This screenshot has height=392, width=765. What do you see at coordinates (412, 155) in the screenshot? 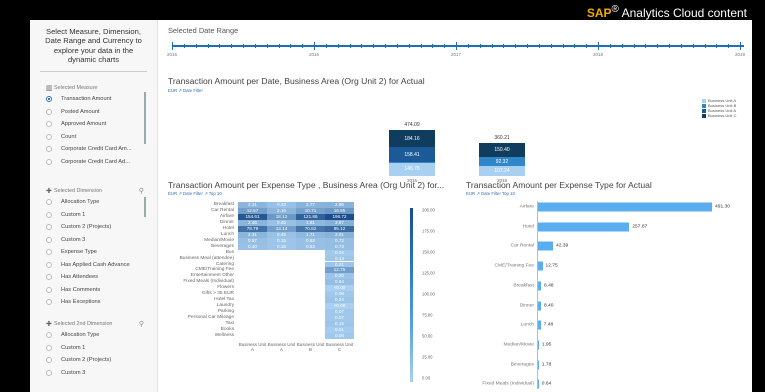
I see `bar-segment: 158.41` at bounding box center [412, 155].